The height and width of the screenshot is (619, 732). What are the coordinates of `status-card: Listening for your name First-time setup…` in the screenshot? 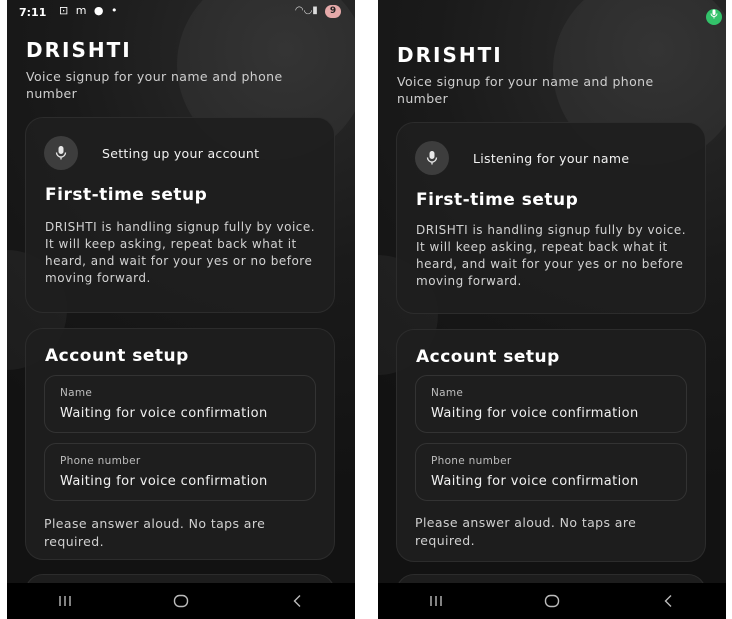 It's located at (551, 218).